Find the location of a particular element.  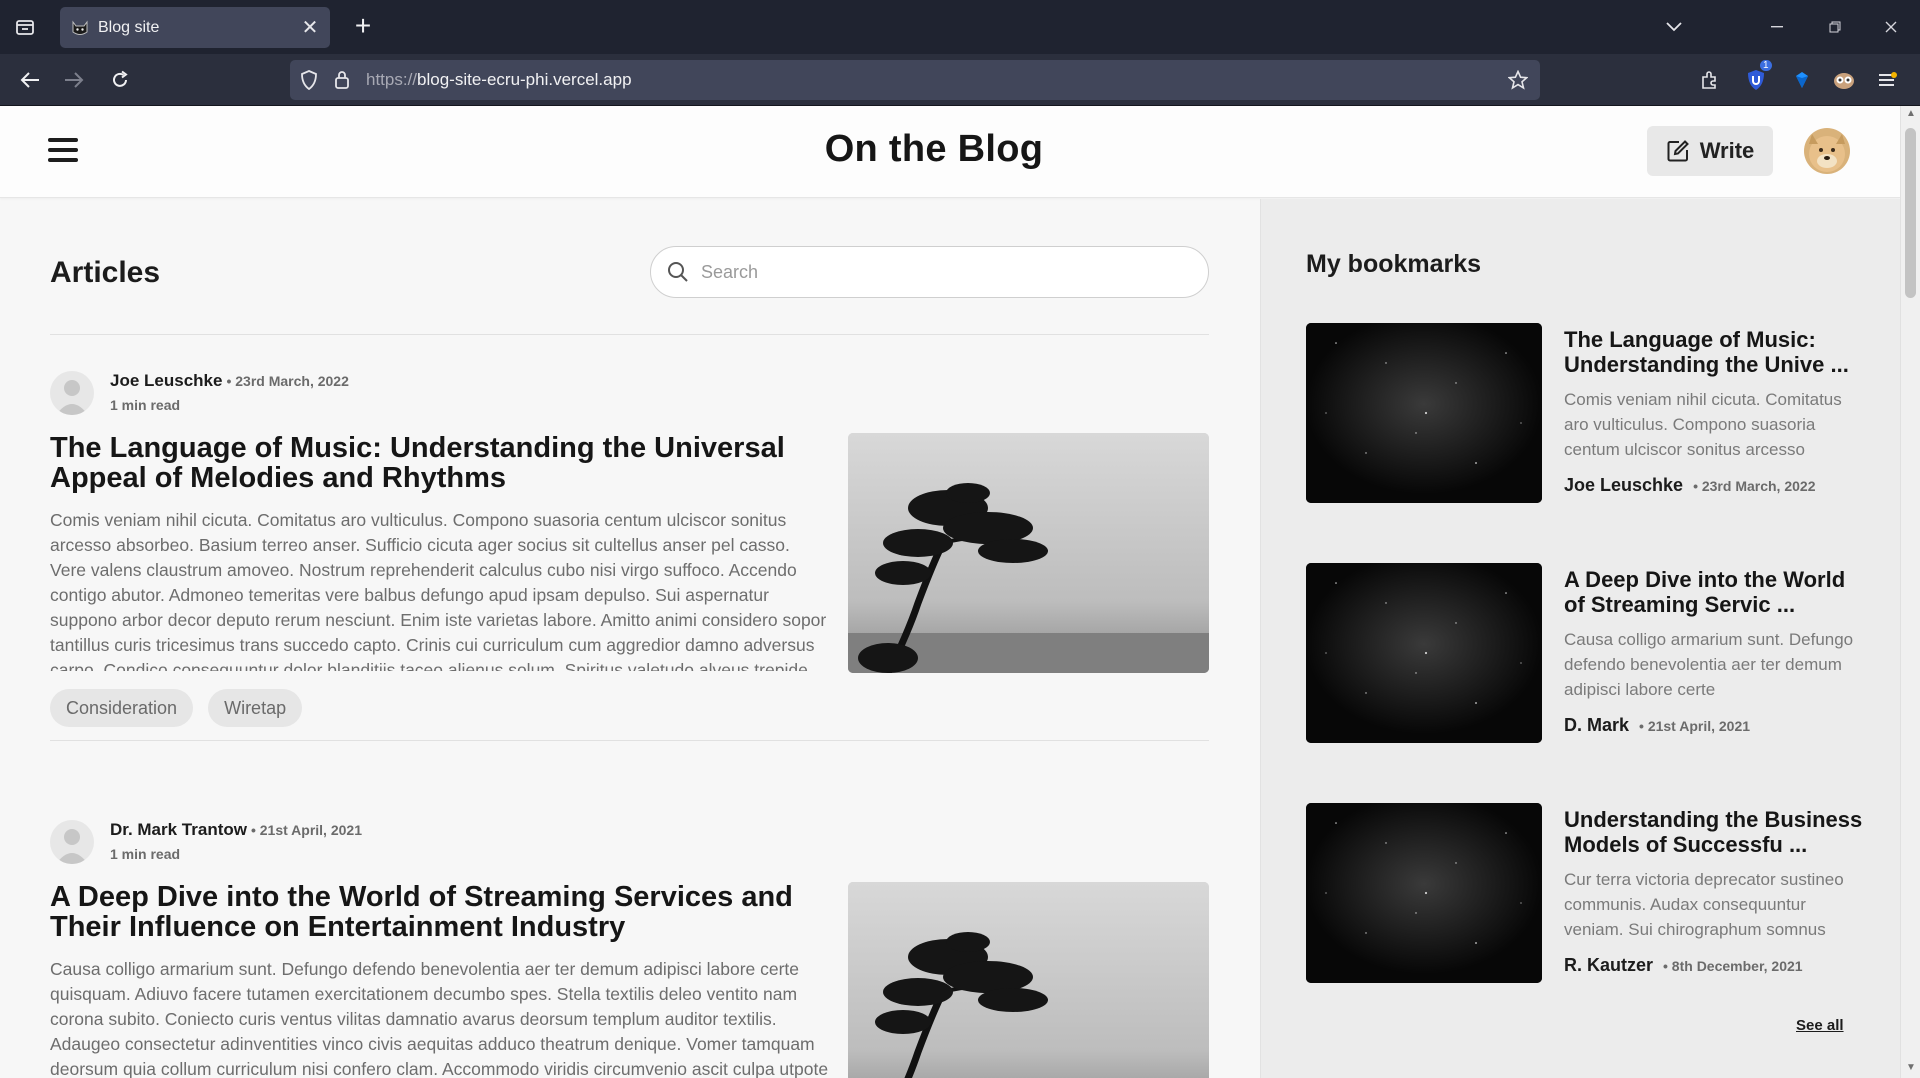

owl-extension-button is located at coordinates (1844, 80).